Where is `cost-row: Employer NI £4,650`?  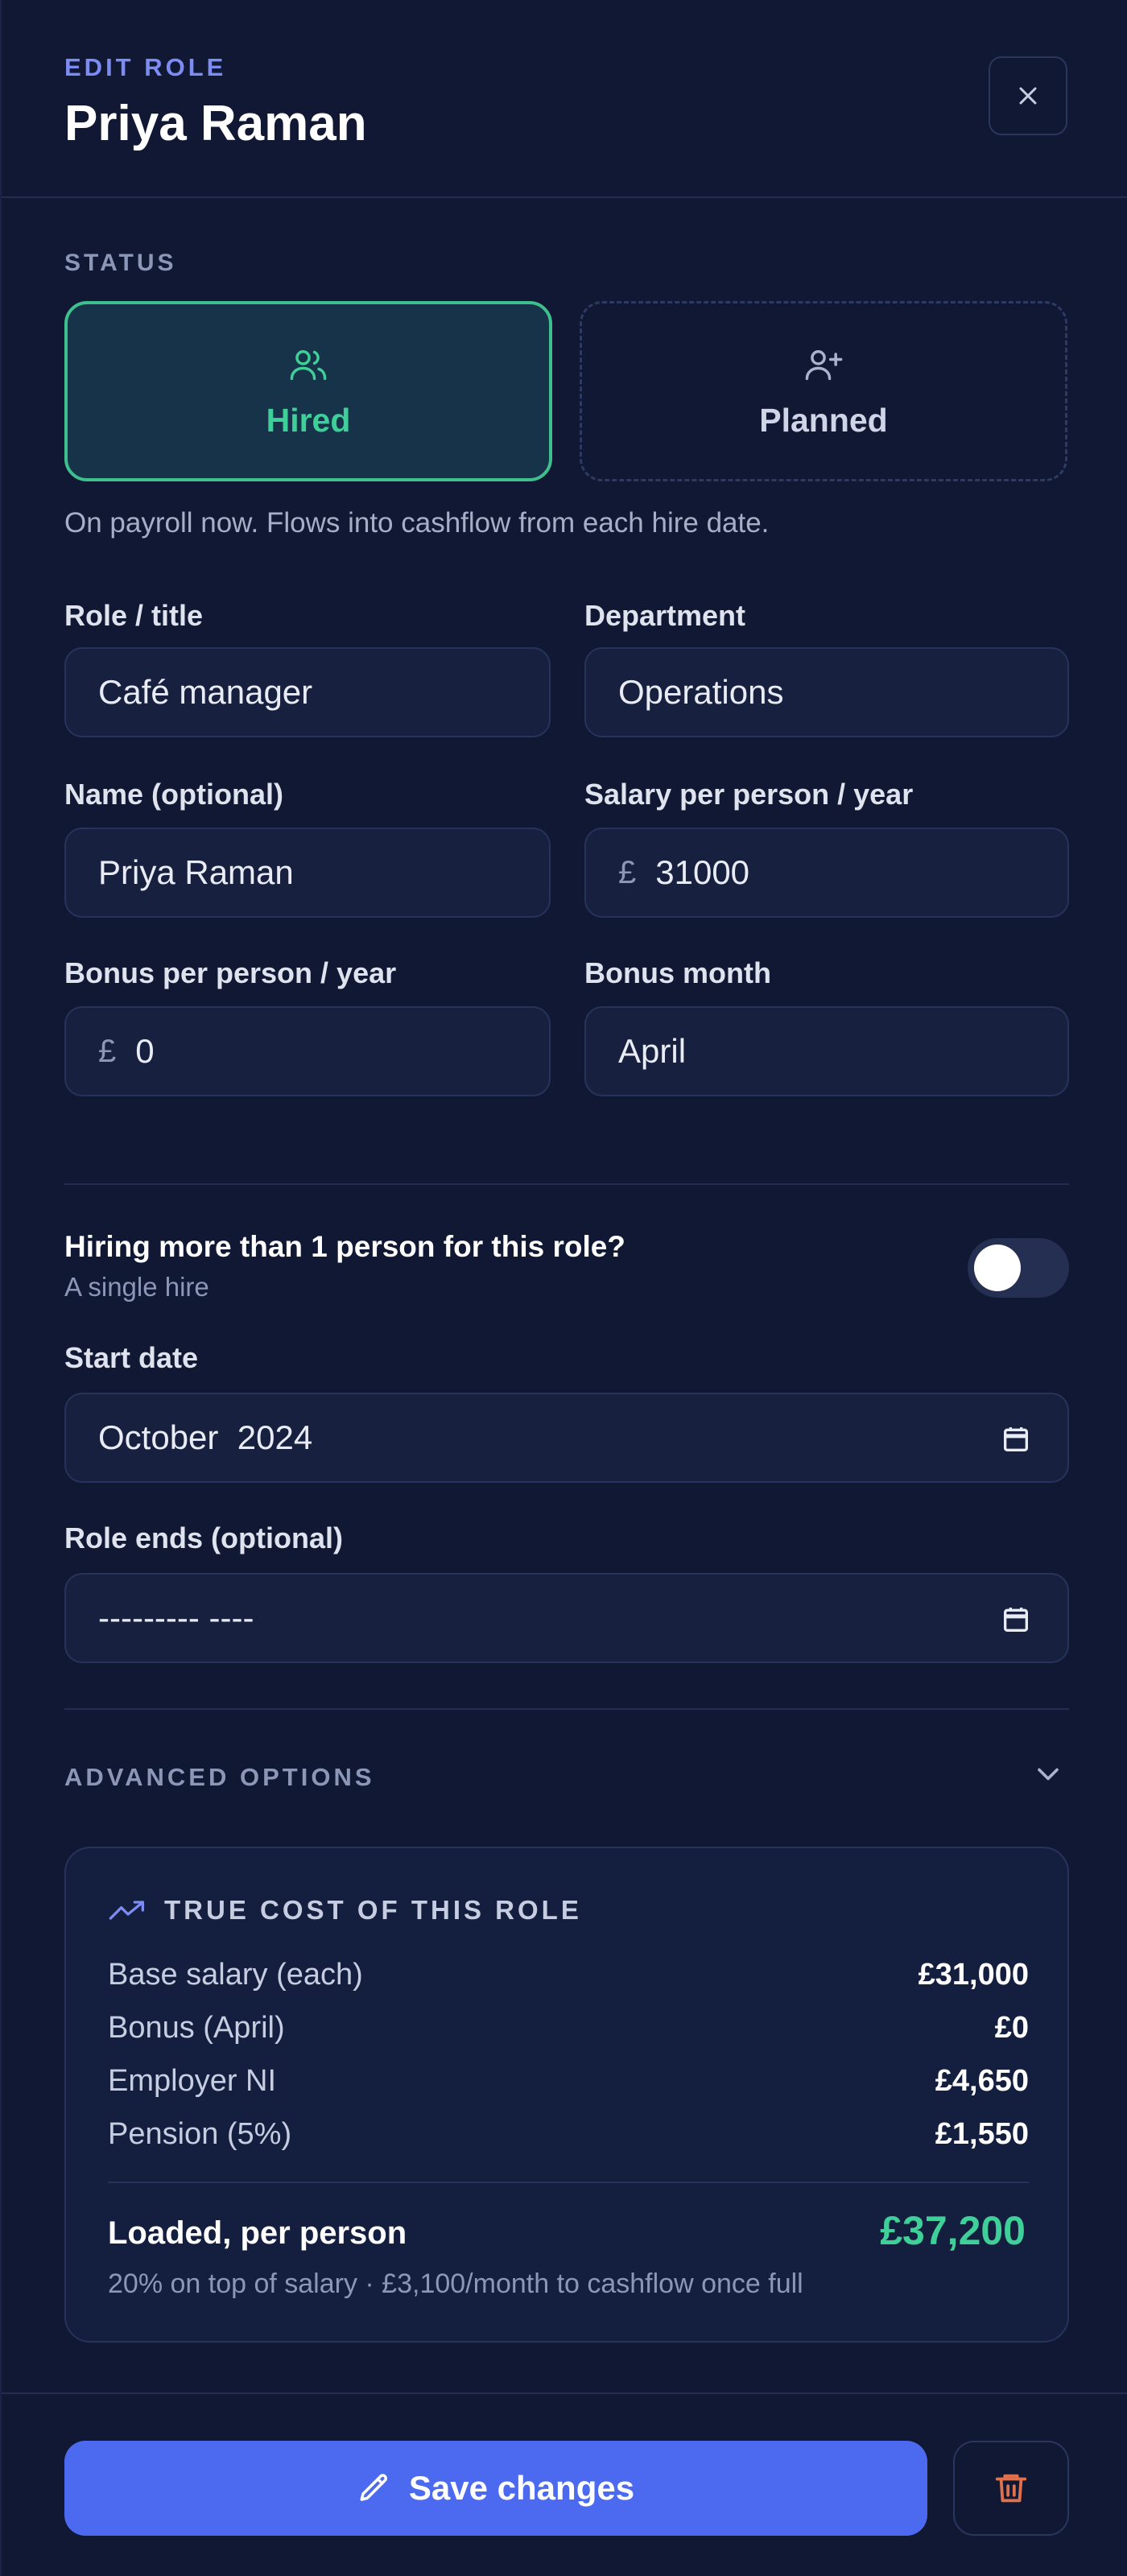 cost-row: Employer NI £4,650 is located at coordinates (568, 2081).